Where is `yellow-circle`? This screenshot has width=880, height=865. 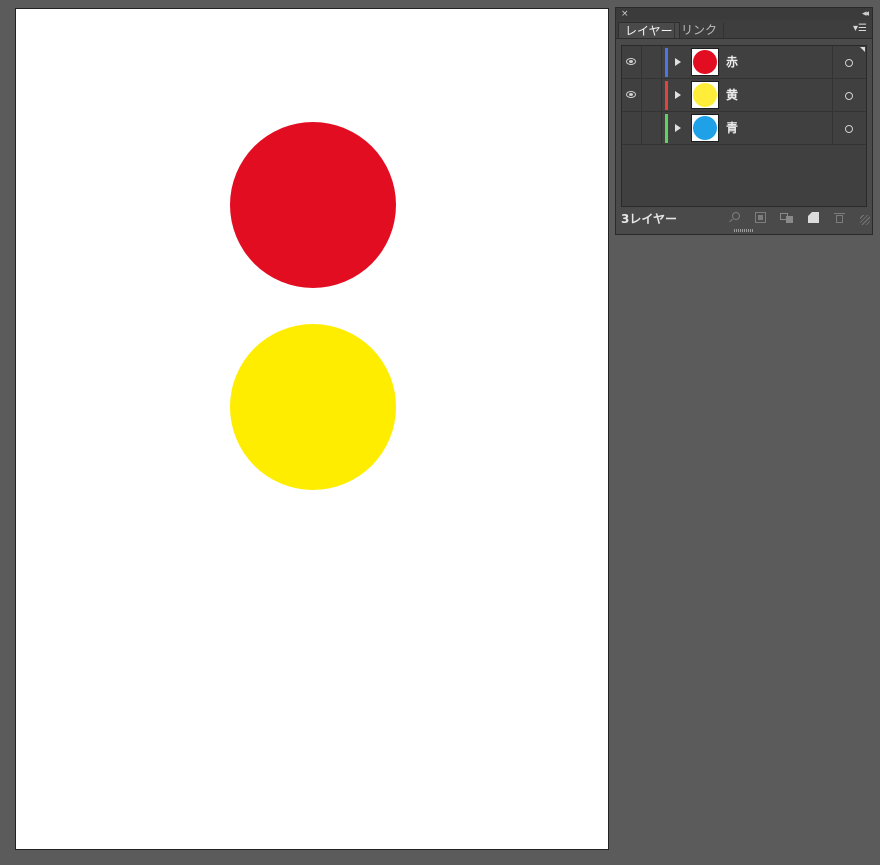 yellow-circle is located at coordinates (313, 407).